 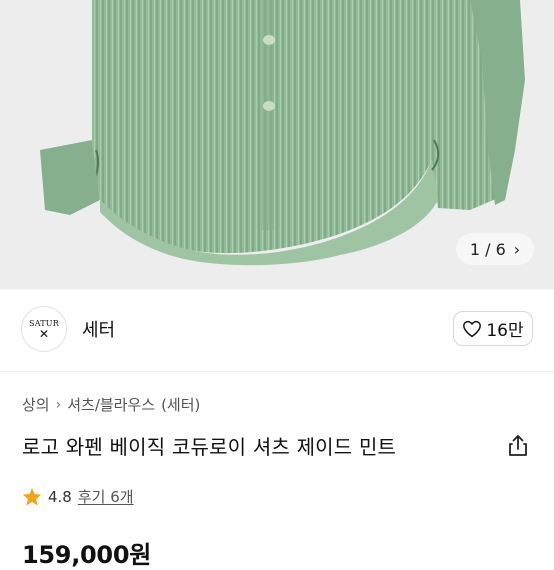 I want to click on breadcrumb: 상의 › 셔츠/블라우스 (세터), so click(x=111, y=404).